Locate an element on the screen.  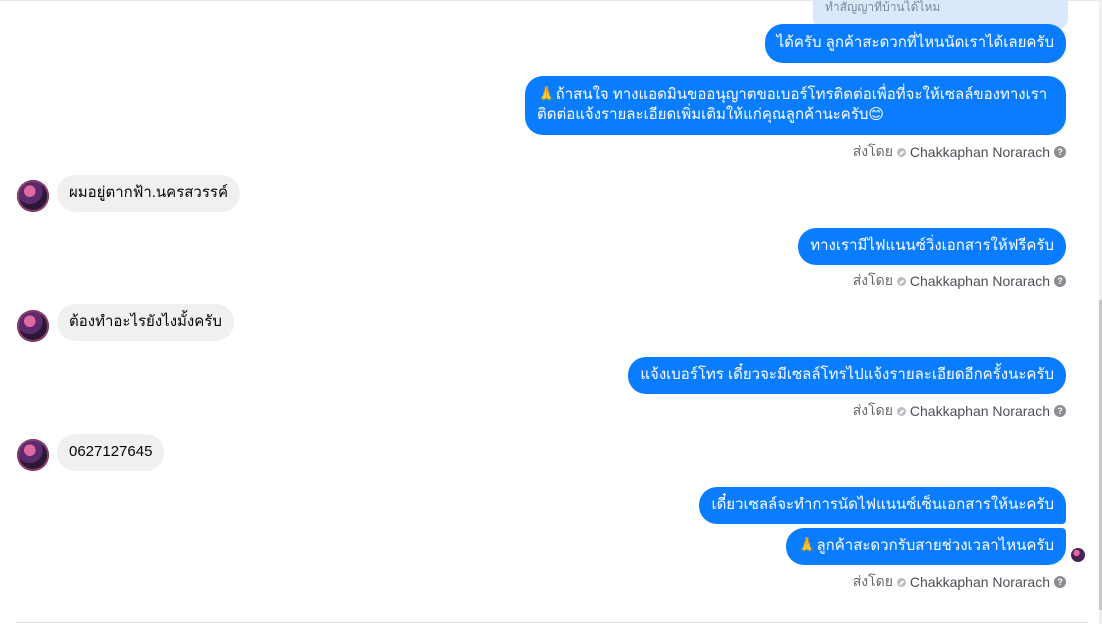
message-text: ผมอยู่ตากฟ้า.นครสวรรค์ is located at coordinates (149, 192).